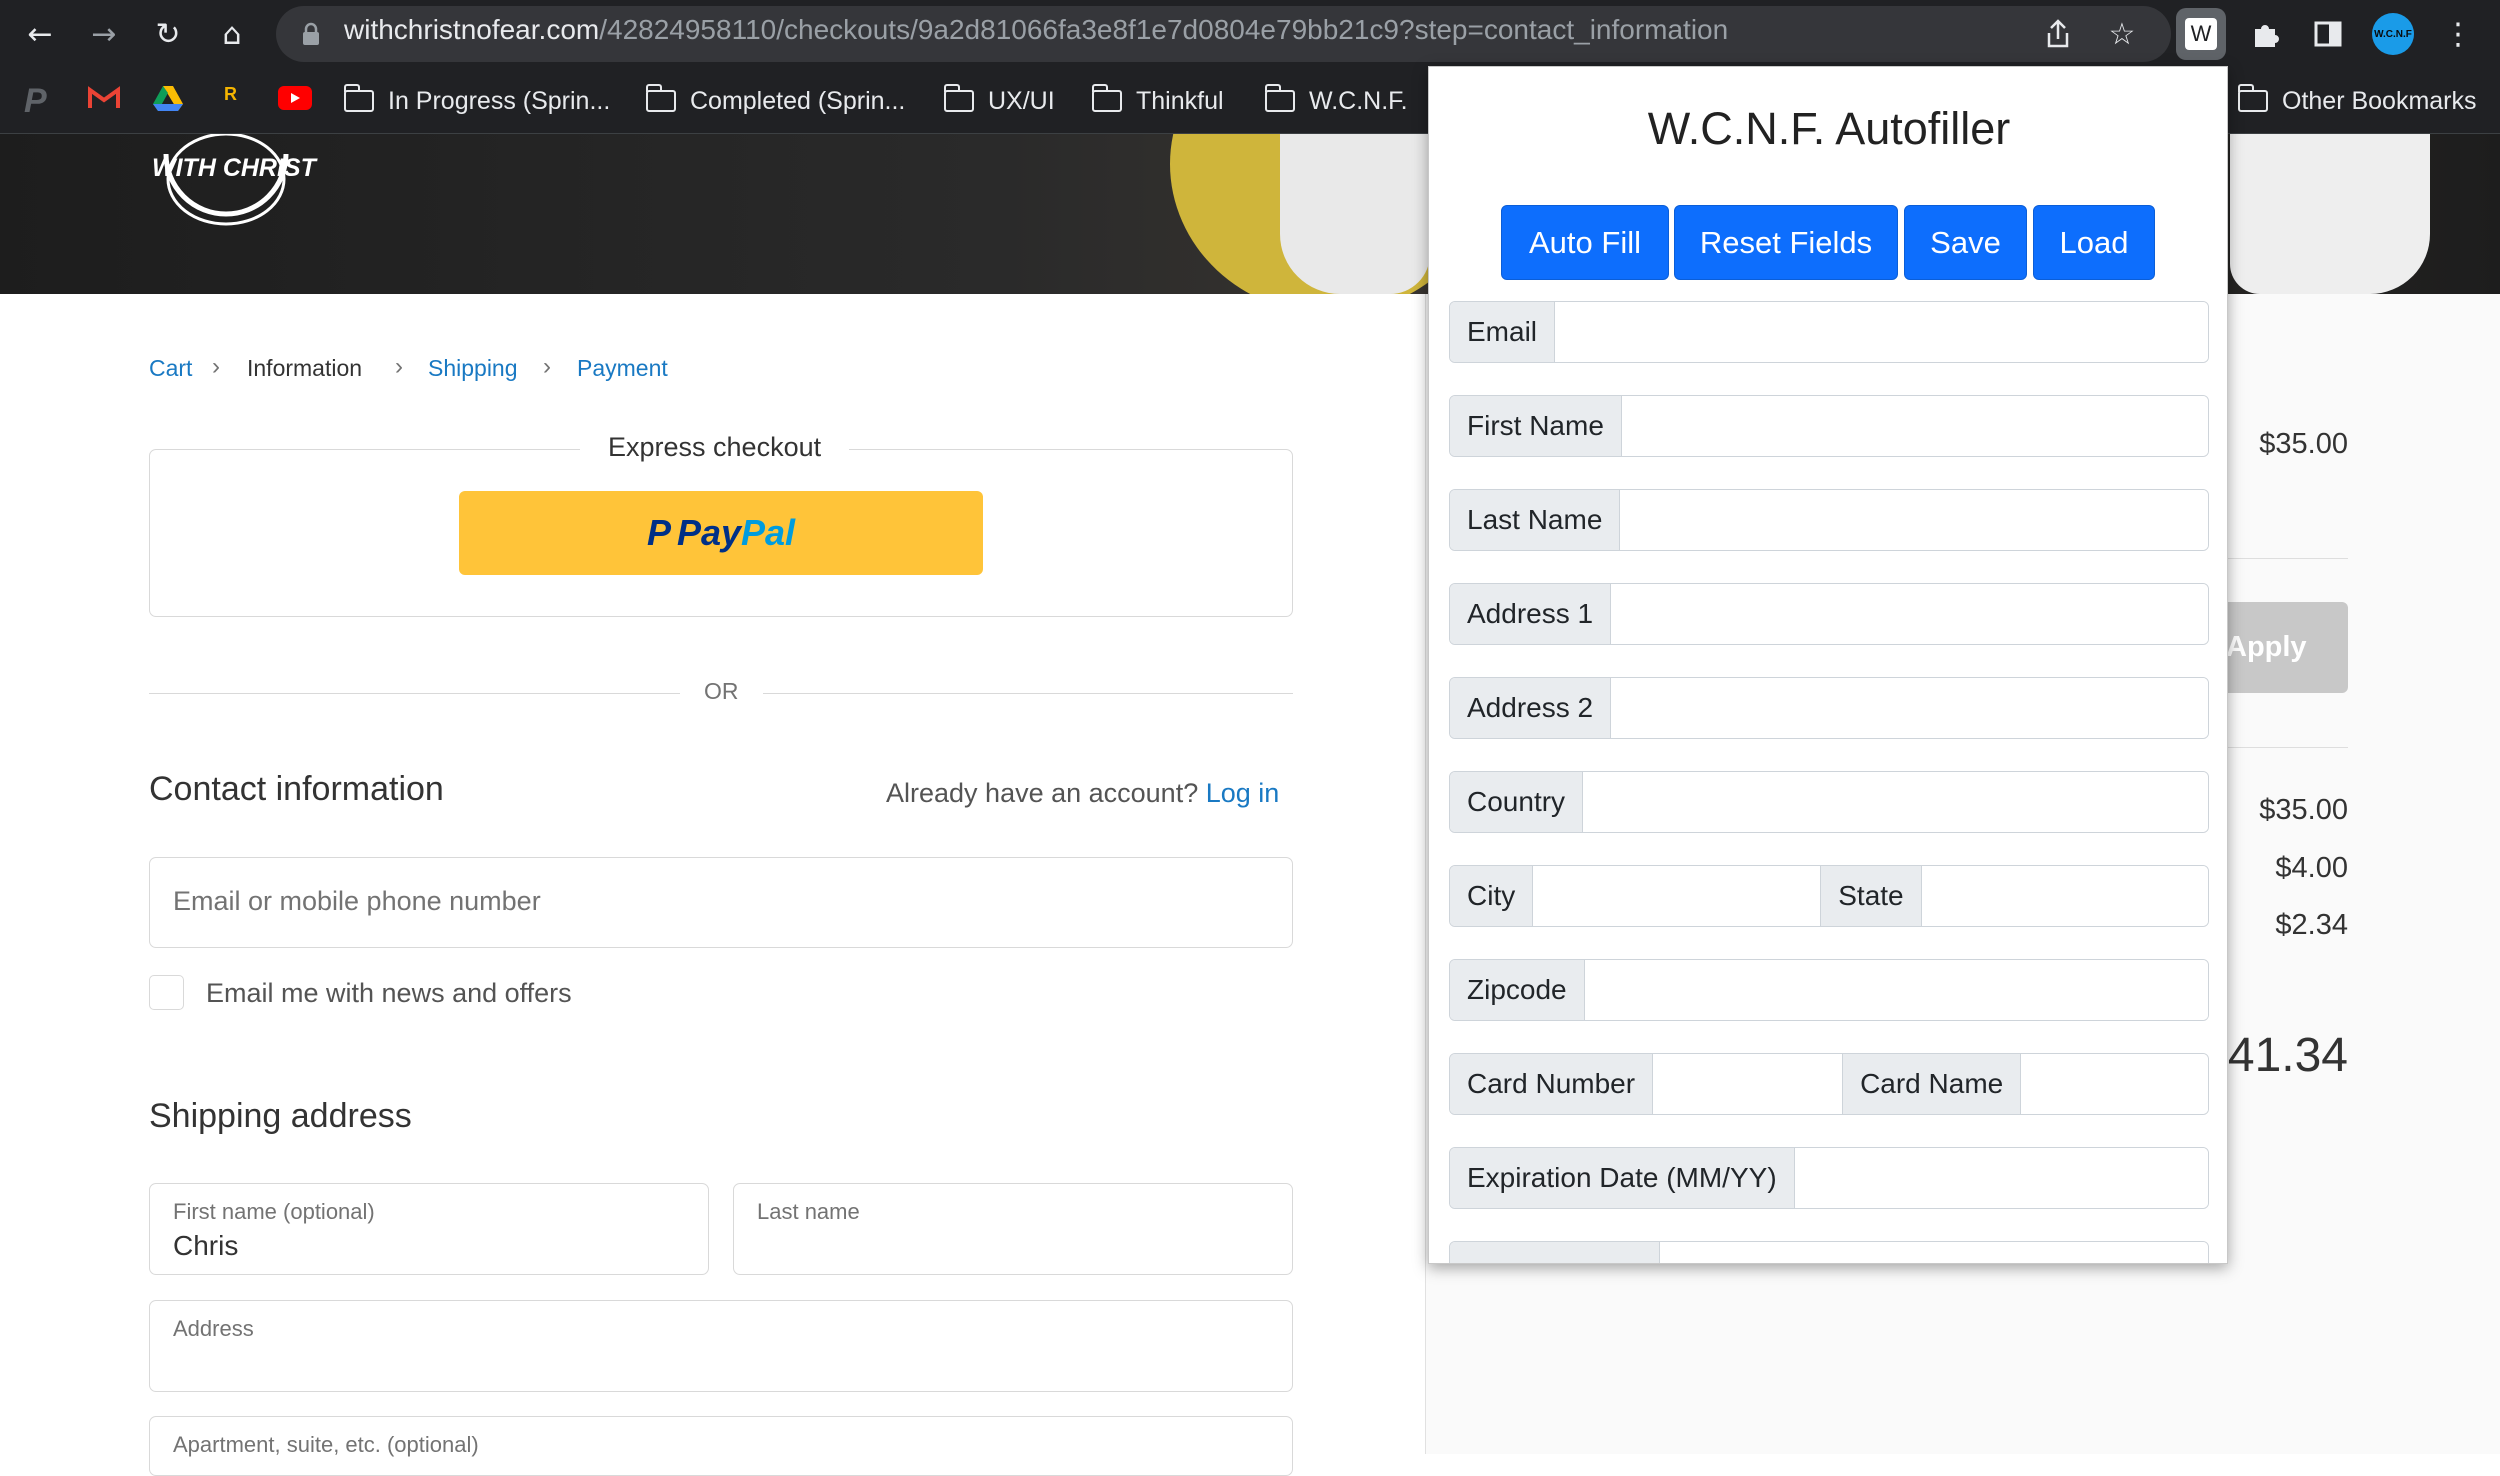 The width and height of the screenshot is (2500, 1476). What do you see at coordinates (40, 34) in the screenshot?
I see `back-arrow-icon: ←` at bounding box center [40, 34].